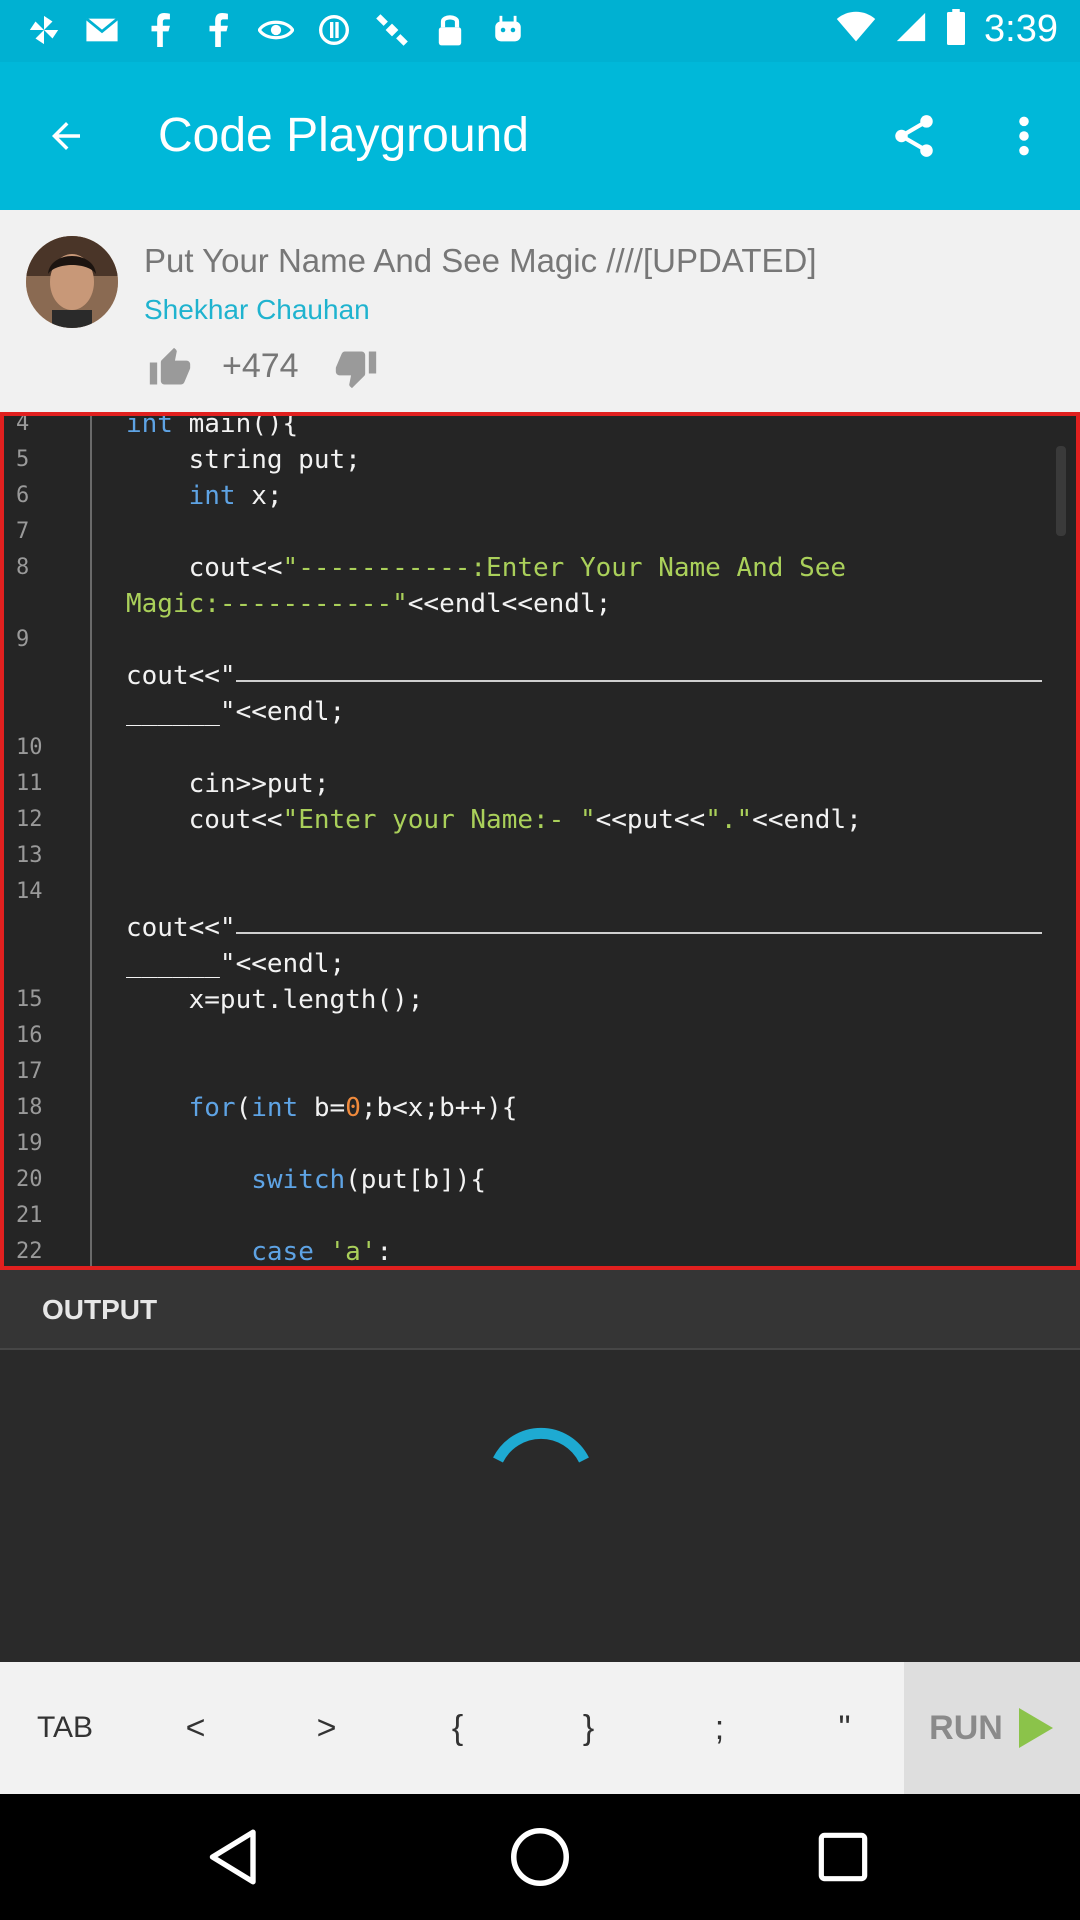 Image resolution: width=1080 pixels, height=1920 pixels. I want to click on line-number: 12, so click(29, 819).